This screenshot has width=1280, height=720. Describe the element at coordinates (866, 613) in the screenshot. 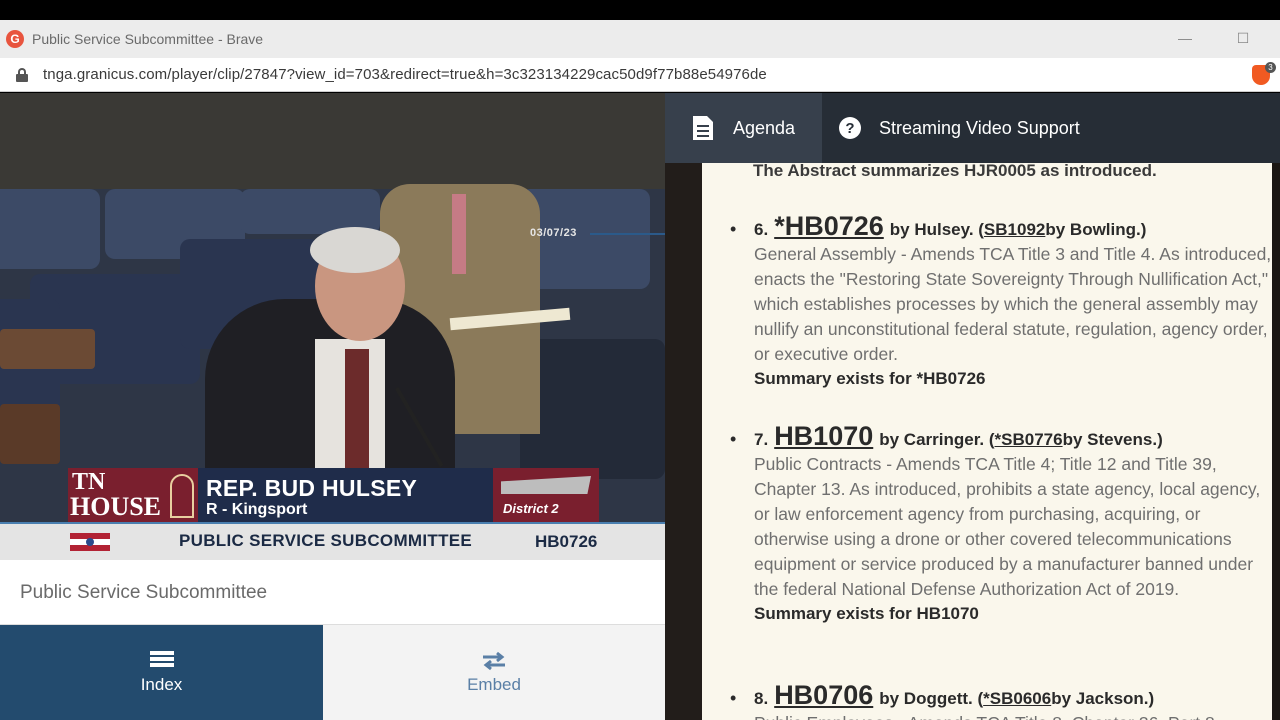

I see `item-summary: Summary exists for HB1070` at that location.